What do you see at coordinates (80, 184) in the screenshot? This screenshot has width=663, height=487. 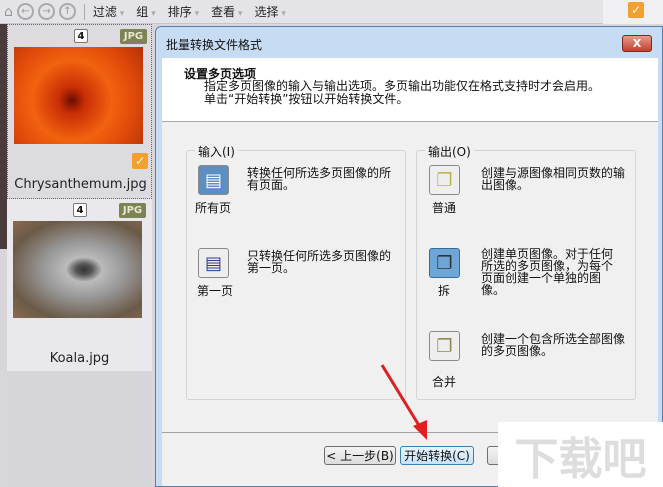 I see `file-name: Chrysanthemum.jpg` at bounding box center [80, 184].